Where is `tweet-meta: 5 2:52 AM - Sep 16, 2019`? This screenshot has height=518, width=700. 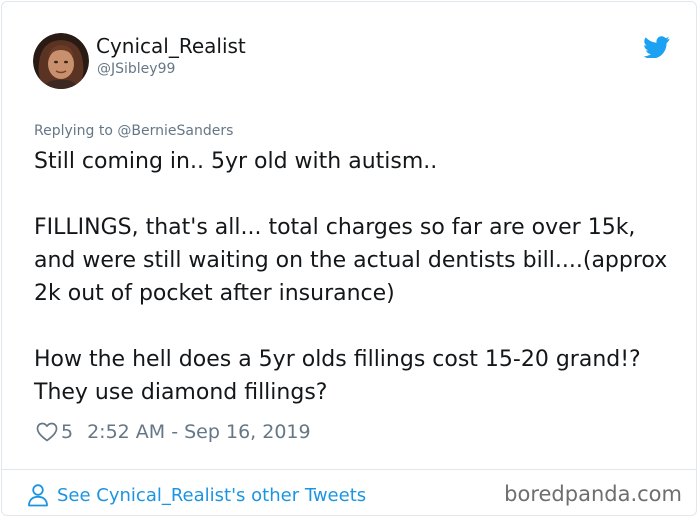
tweet-meta: 5 2:52 AM - Sep 16, 2019 is located at coordinates (173, 432).